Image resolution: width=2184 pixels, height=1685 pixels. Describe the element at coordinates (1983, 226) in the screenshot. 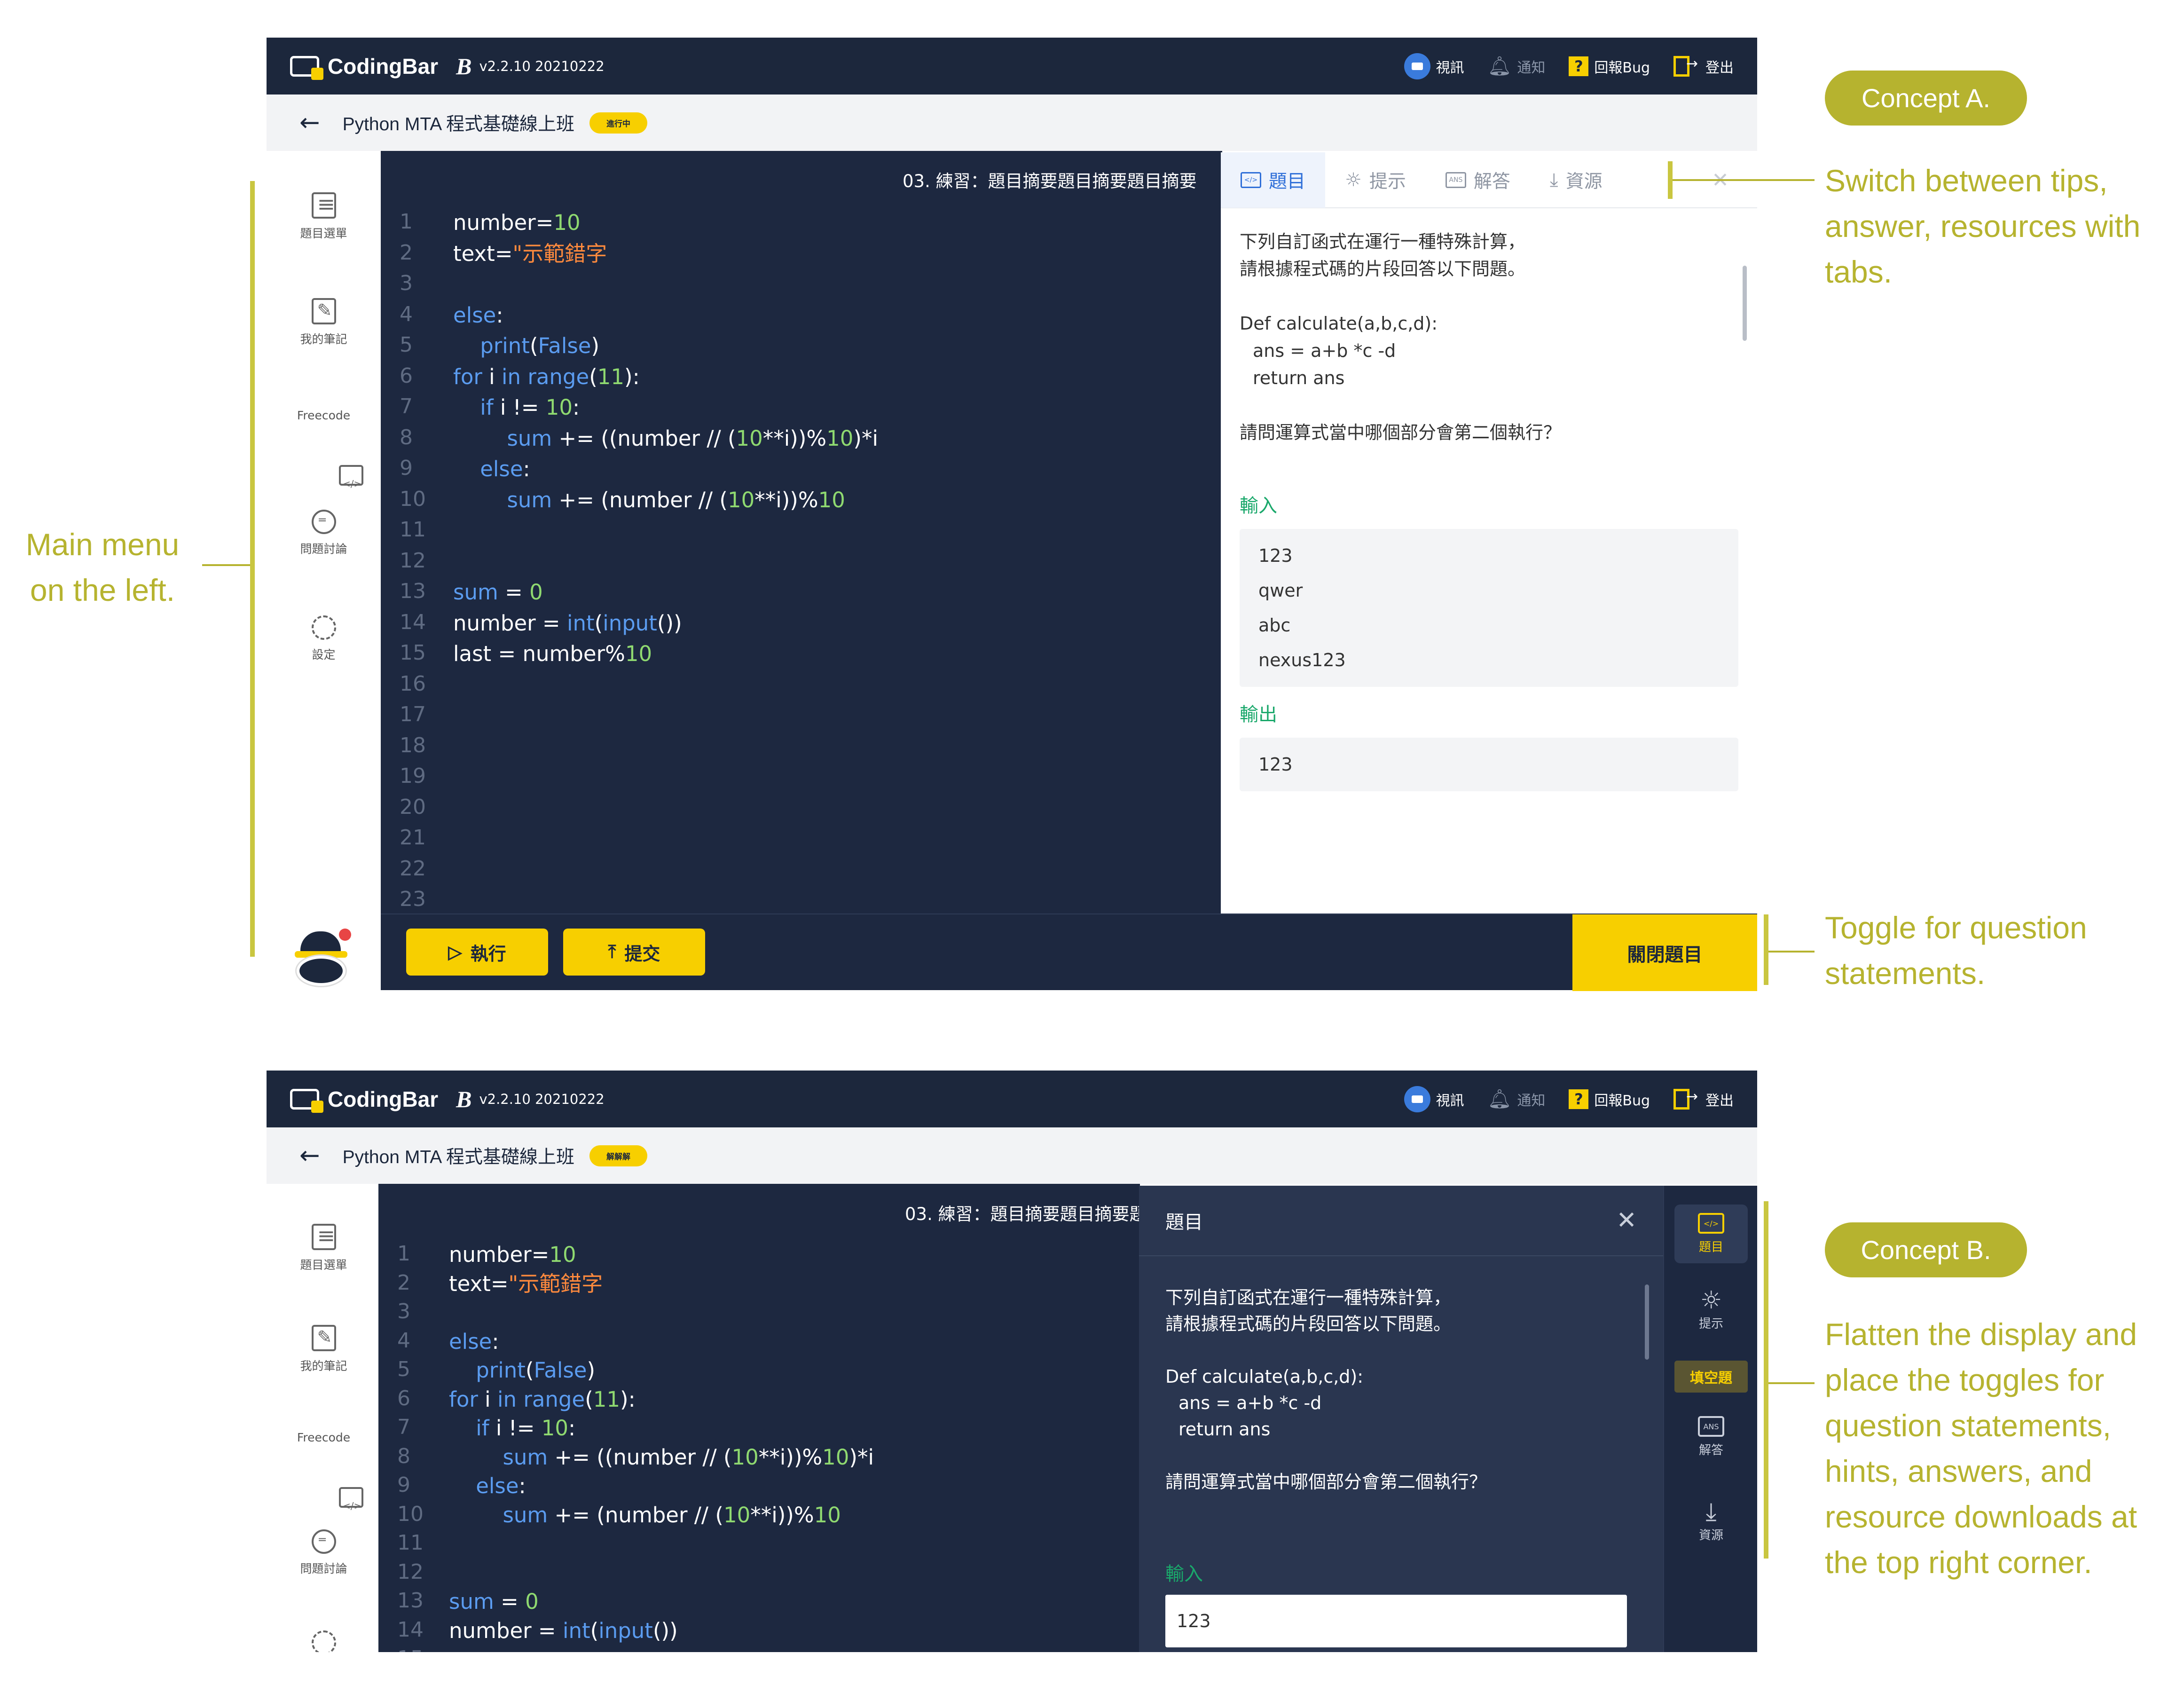

I see `note-line: answer, resources with` at that location.